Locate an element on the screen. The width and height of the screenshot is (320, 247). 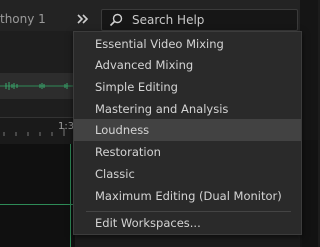
overview-waveform-strip is located at coordinates (37, 86).